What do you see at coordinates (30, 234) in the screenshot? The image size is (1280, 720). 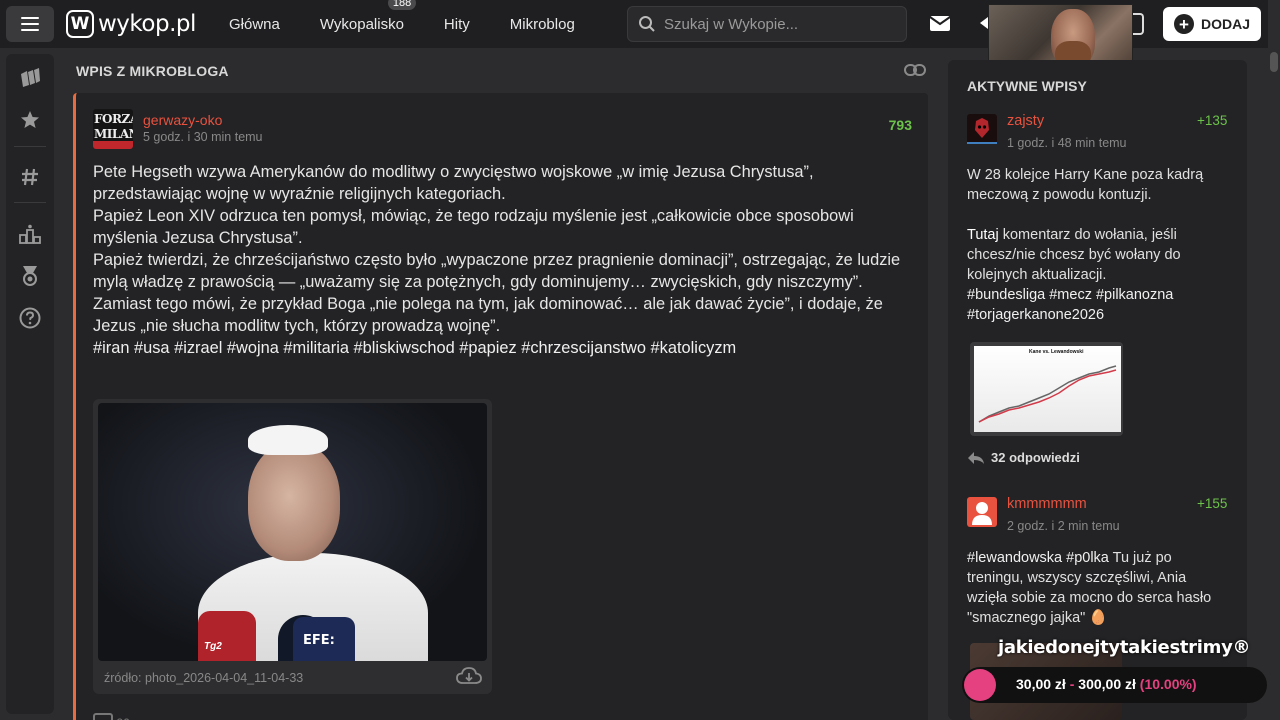 I see `ranking-icon` at bounding box center [30, 234].